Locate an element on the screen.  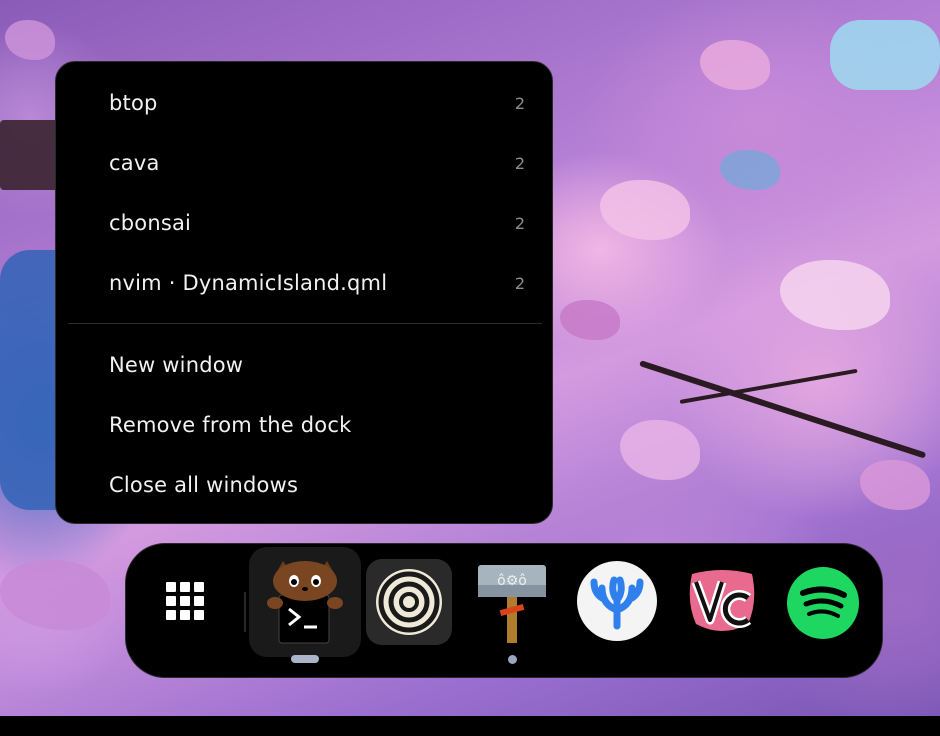
running-indicator is located at coordinates (512, 659).